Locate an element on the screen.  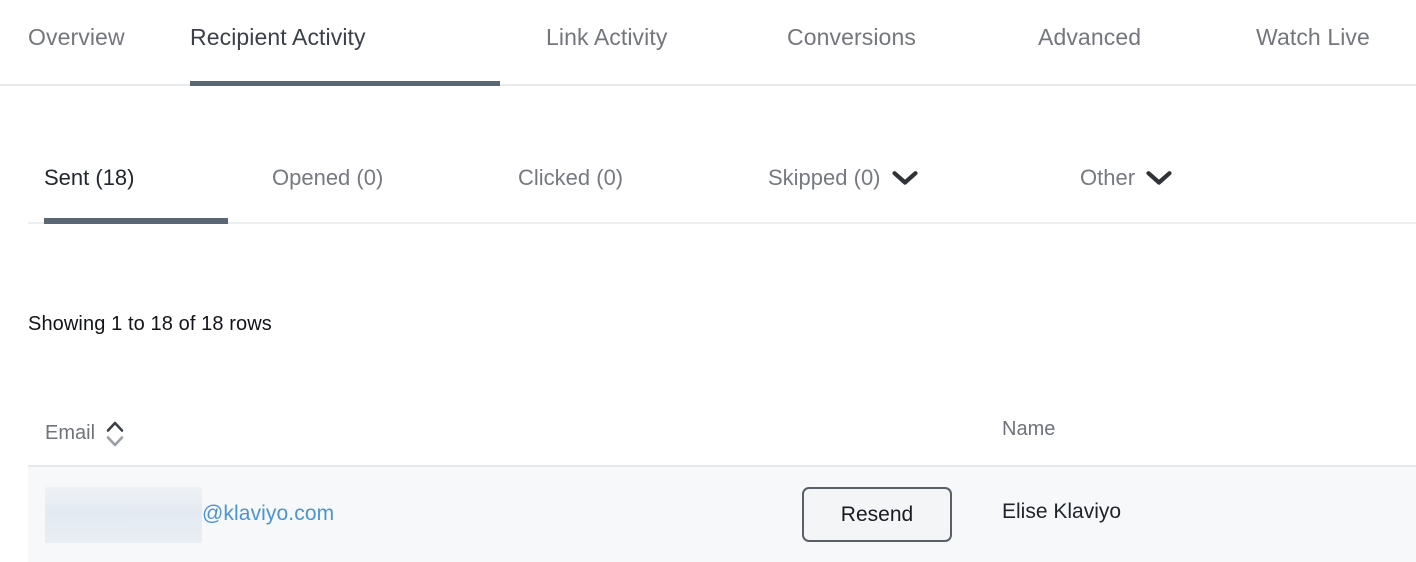
redacted-email-prefix is located at coordinates (123, 515).